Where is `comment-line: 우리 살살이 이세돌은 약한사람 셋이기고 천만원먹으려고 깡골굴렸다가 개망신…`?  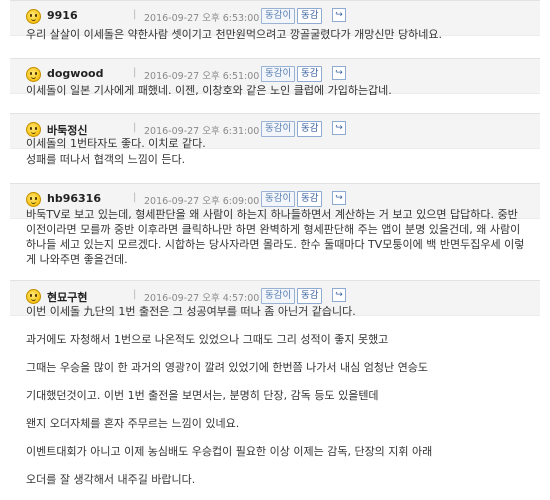 comment-line: 우리 살살이 이세돌은 약한사람 셋이기고 천만원먹으려고 깡골굴렸다가 개망신… is located at coordinates (234, 34).